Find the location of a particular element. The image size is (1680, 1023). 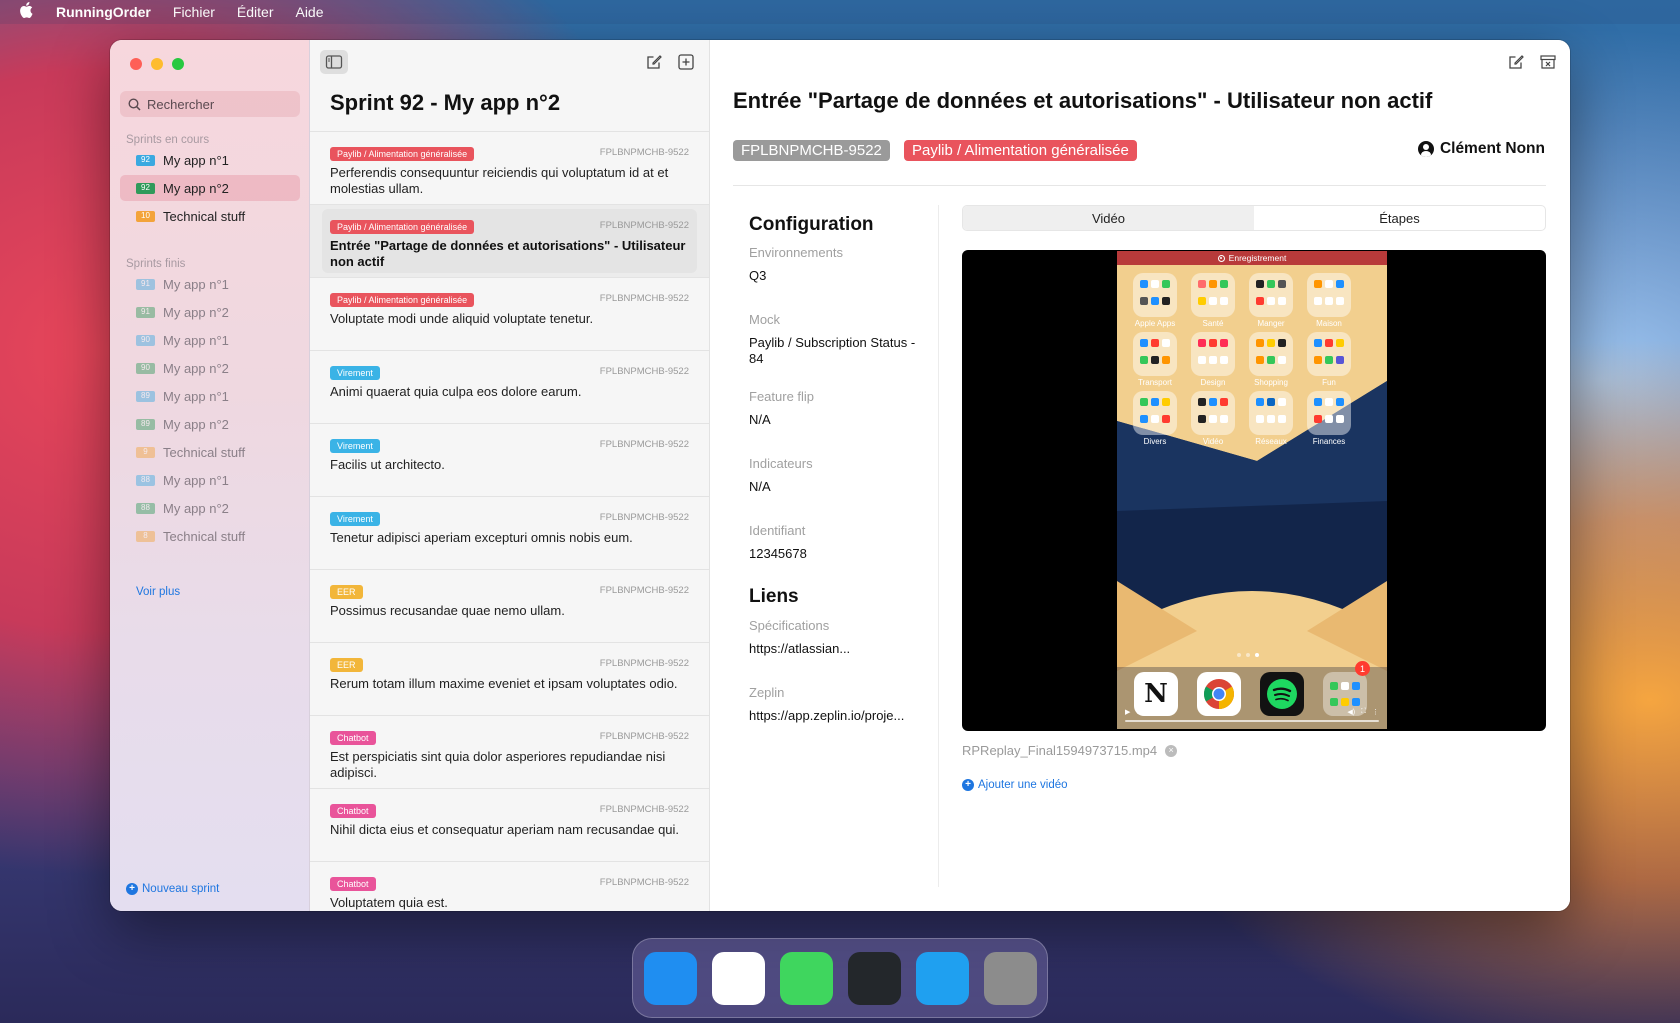

video-time: 0:00 / 0:02 is located at coordinates (1153, 712).